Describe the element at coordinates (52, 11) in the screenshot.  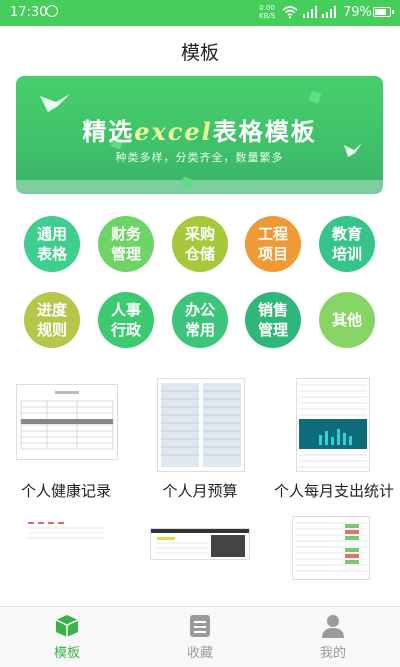
I see `alarm-icon` at that location.